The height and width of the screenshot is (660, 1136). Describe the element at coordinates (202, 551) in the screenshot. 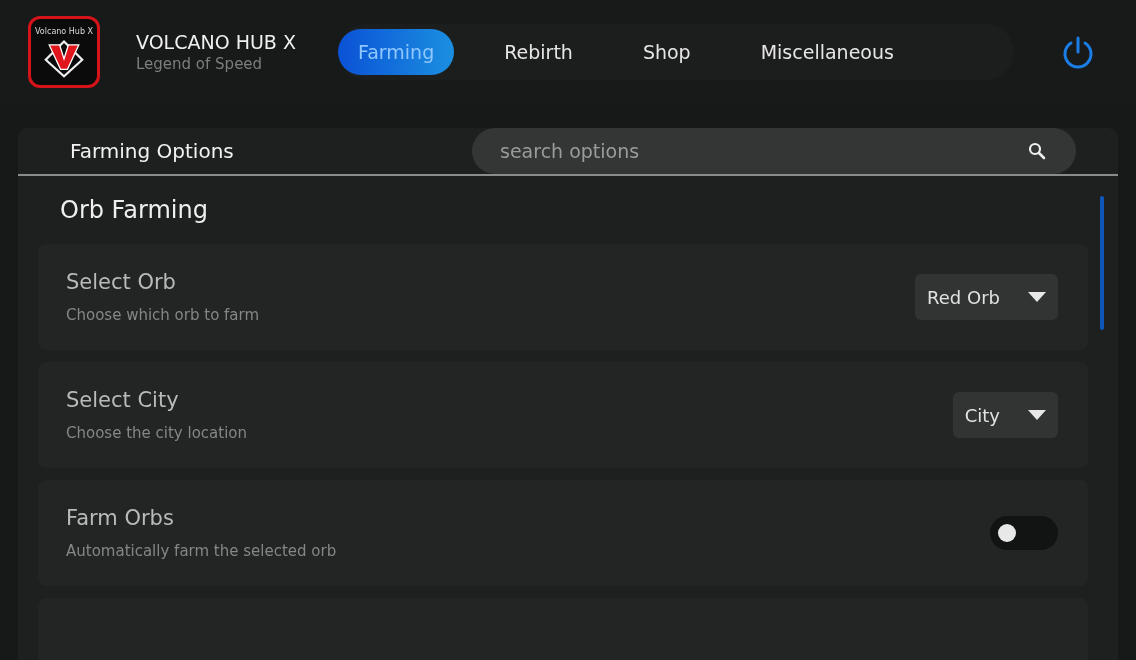

I see `option-description: Automatically farm the selected orb` at that location.